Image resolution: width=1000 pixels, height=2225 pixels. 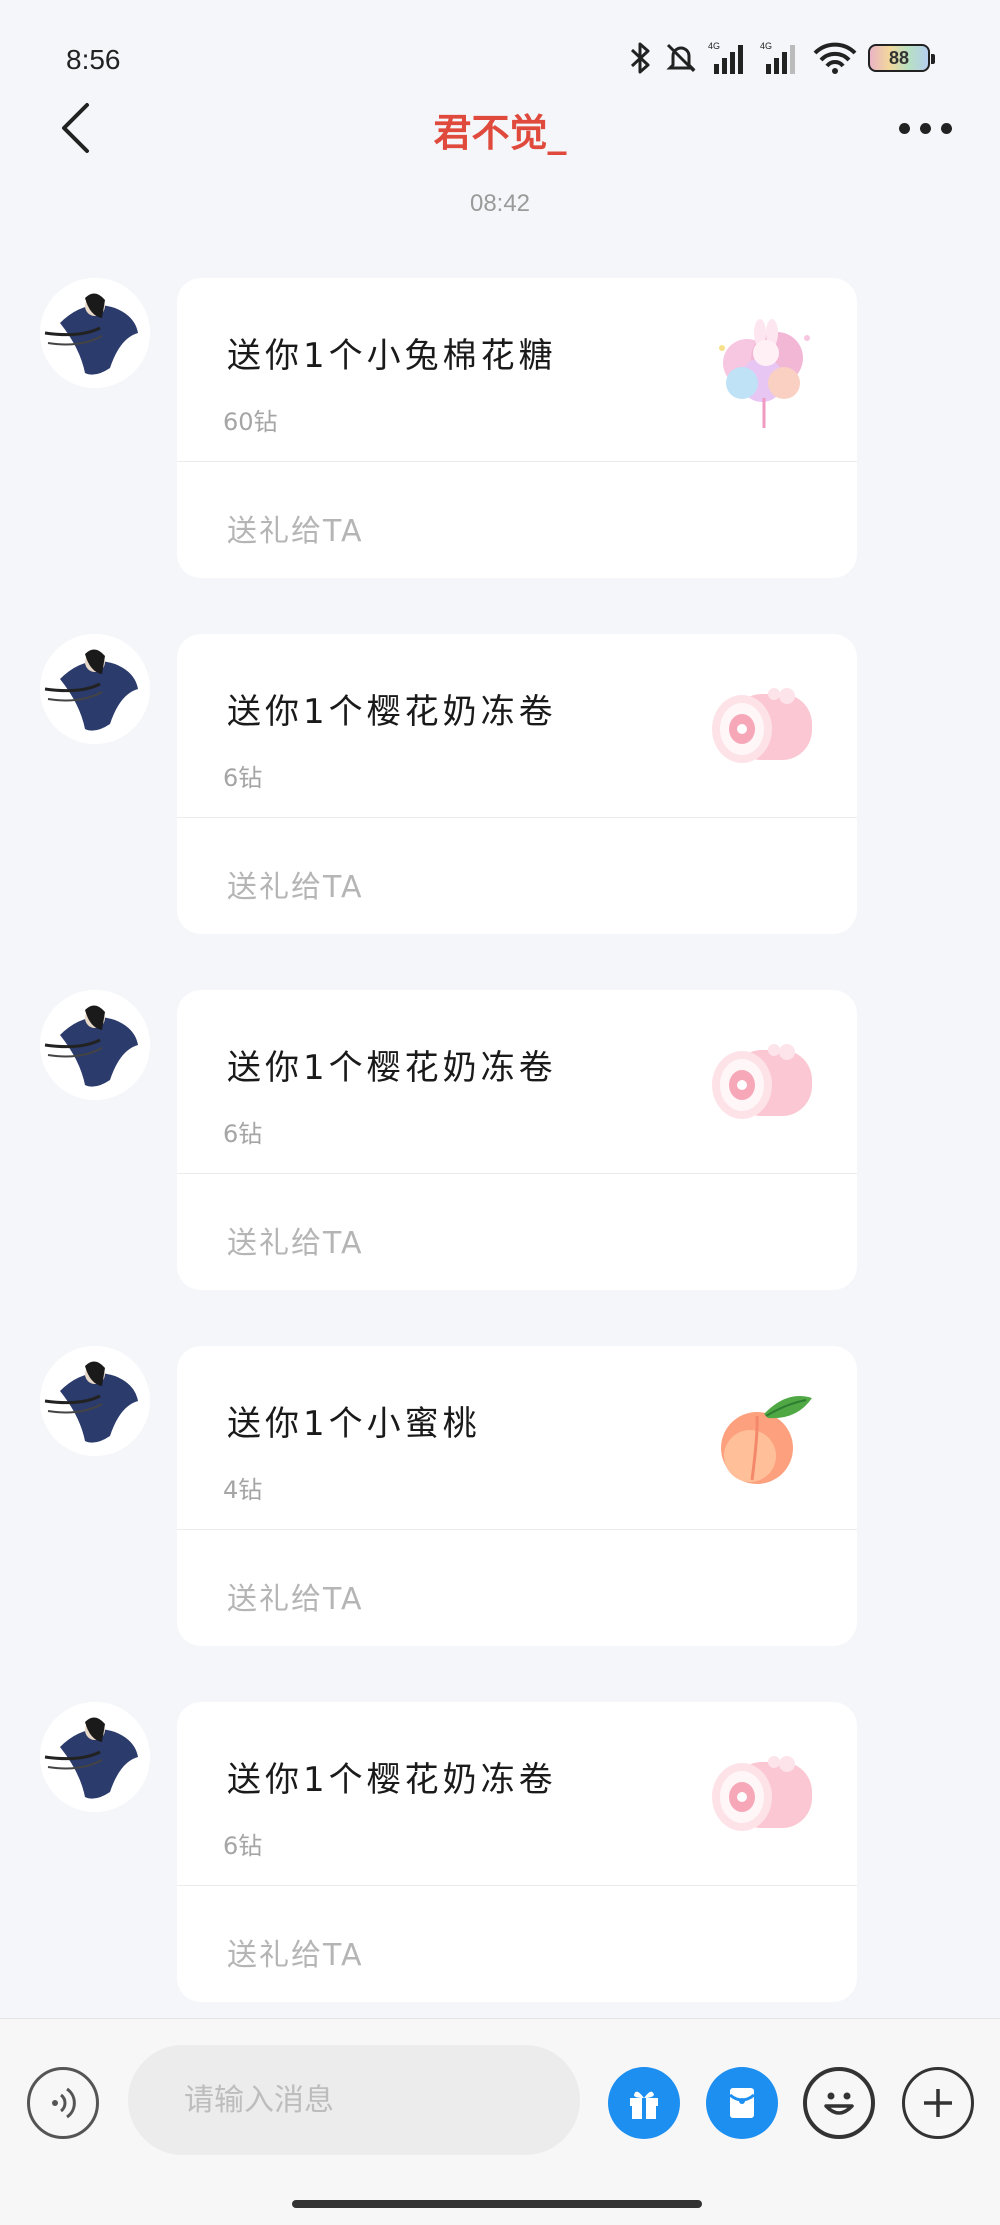 What do you see at coordinates (517, 428) in the screenshot?
I see `gift-card: 送你1个小兔棉花糖 60钻 送礼给TA` at bounding box center [517, 428].